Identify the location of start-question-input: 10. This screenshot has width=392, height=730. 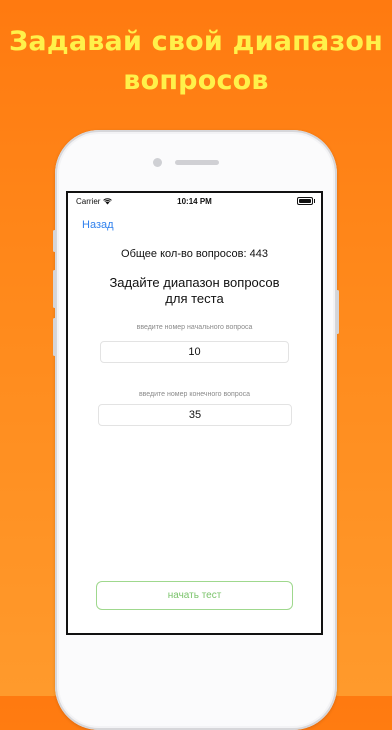
(194, 352).